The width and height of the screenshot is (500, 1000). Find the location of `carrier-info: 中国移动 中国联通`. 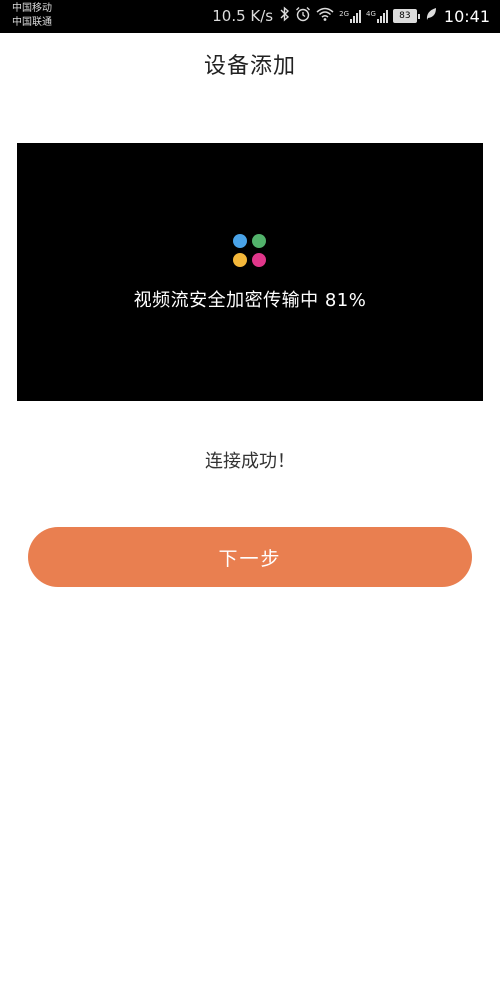

carrier-info: 中国移动 中国联通 is located at coordinates (32, 16).